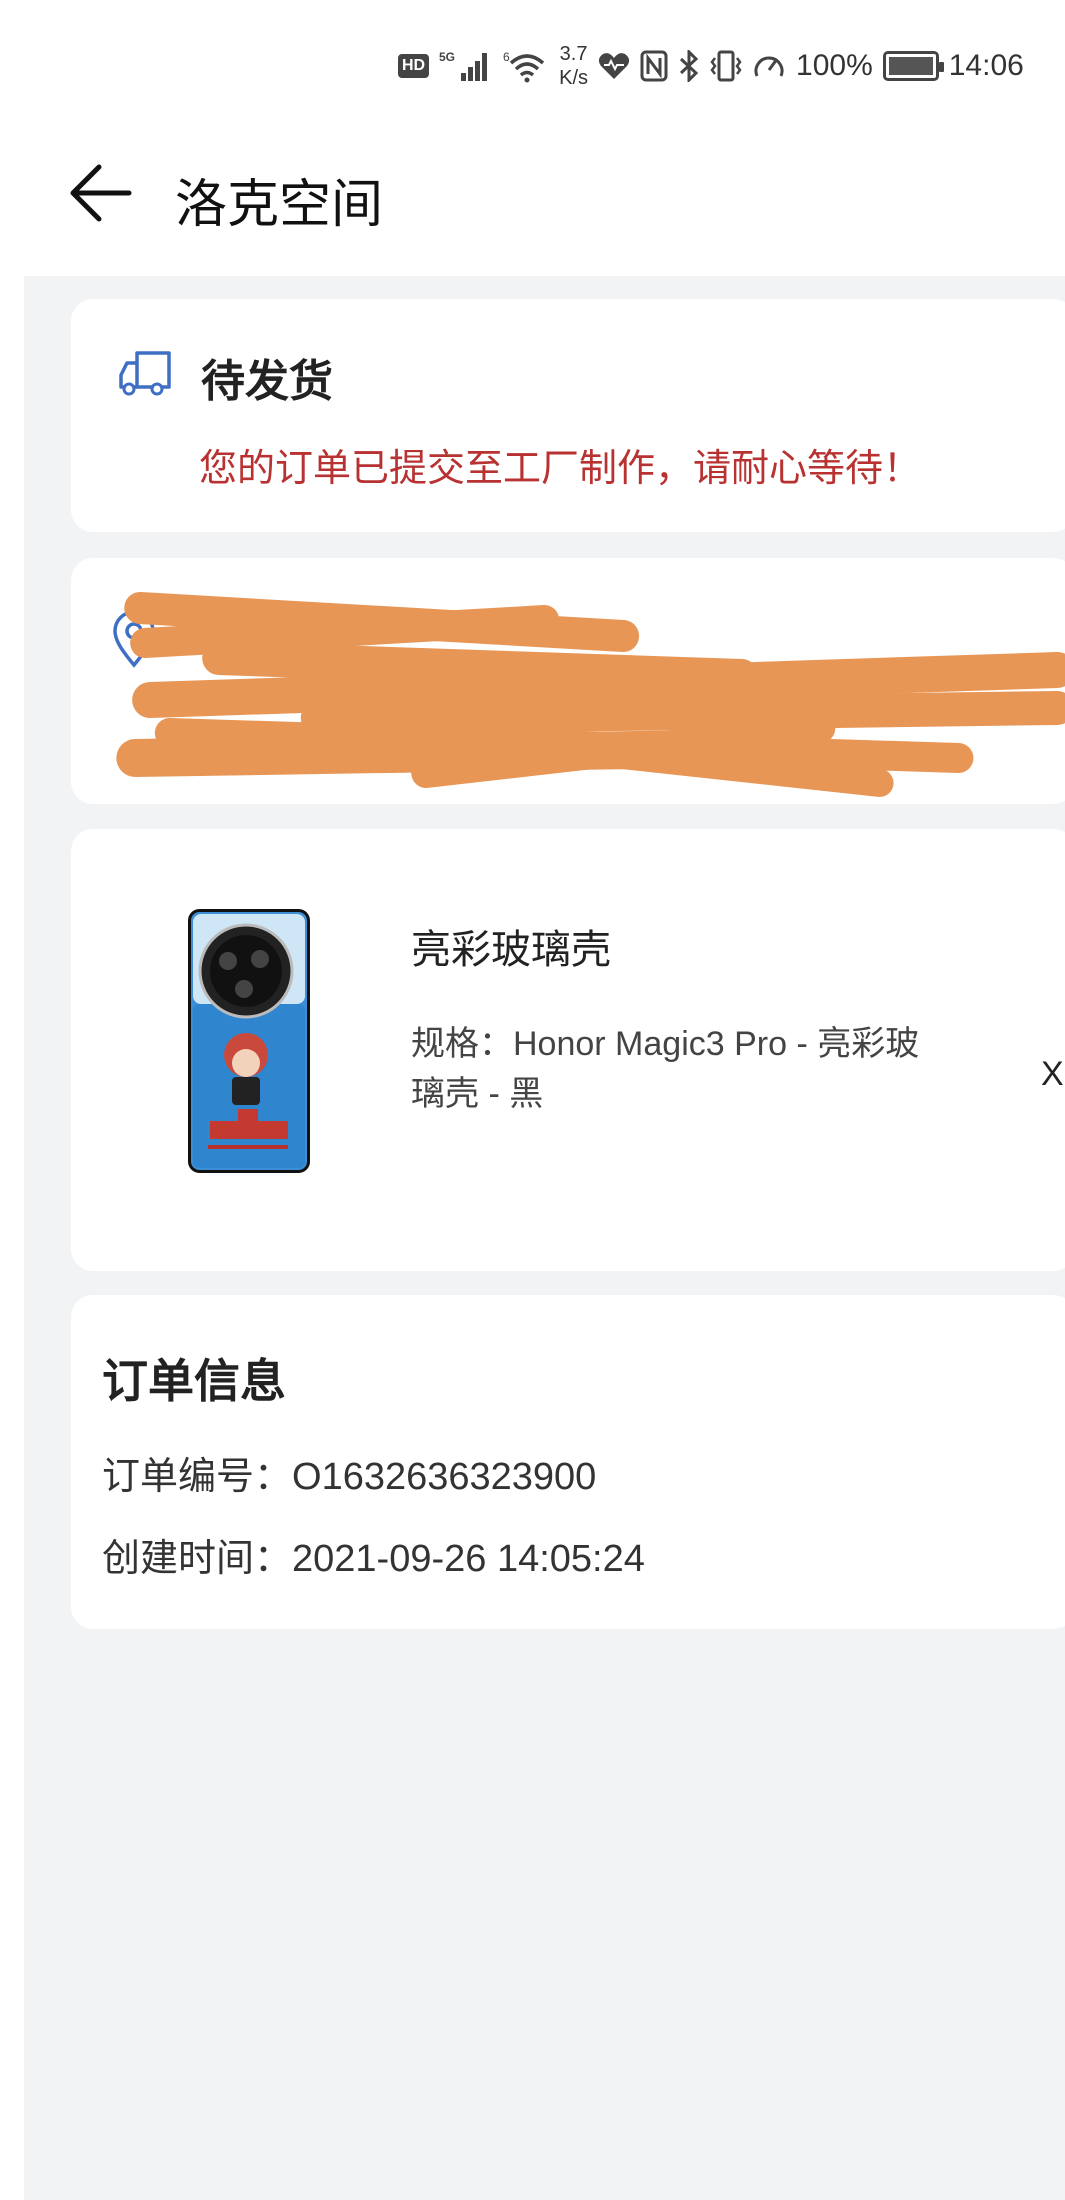 The height and width of the screenshot is (2200, 1065). Describe the element at coordinates (249, 1041) in the screenshot. I see `product-image` at that location.